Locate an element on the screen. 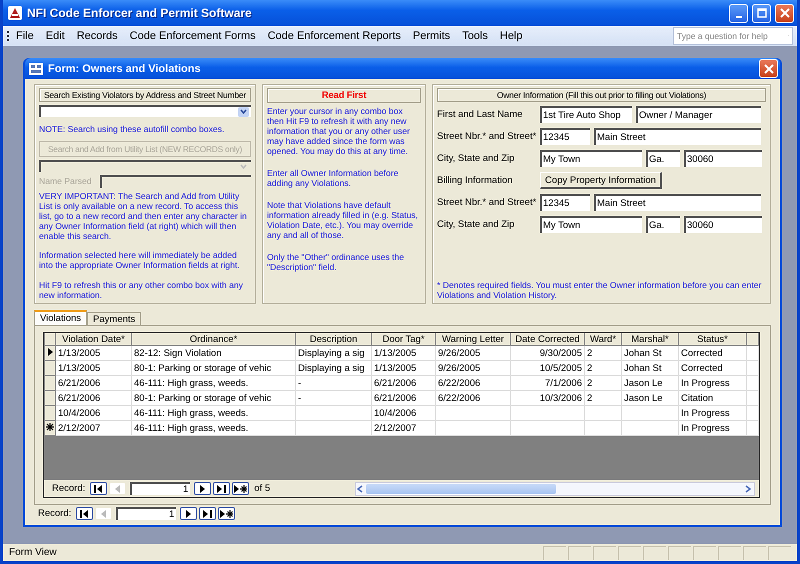 The image size is (800, 564). menu-item: Edit is located at coordinates (55, 36).